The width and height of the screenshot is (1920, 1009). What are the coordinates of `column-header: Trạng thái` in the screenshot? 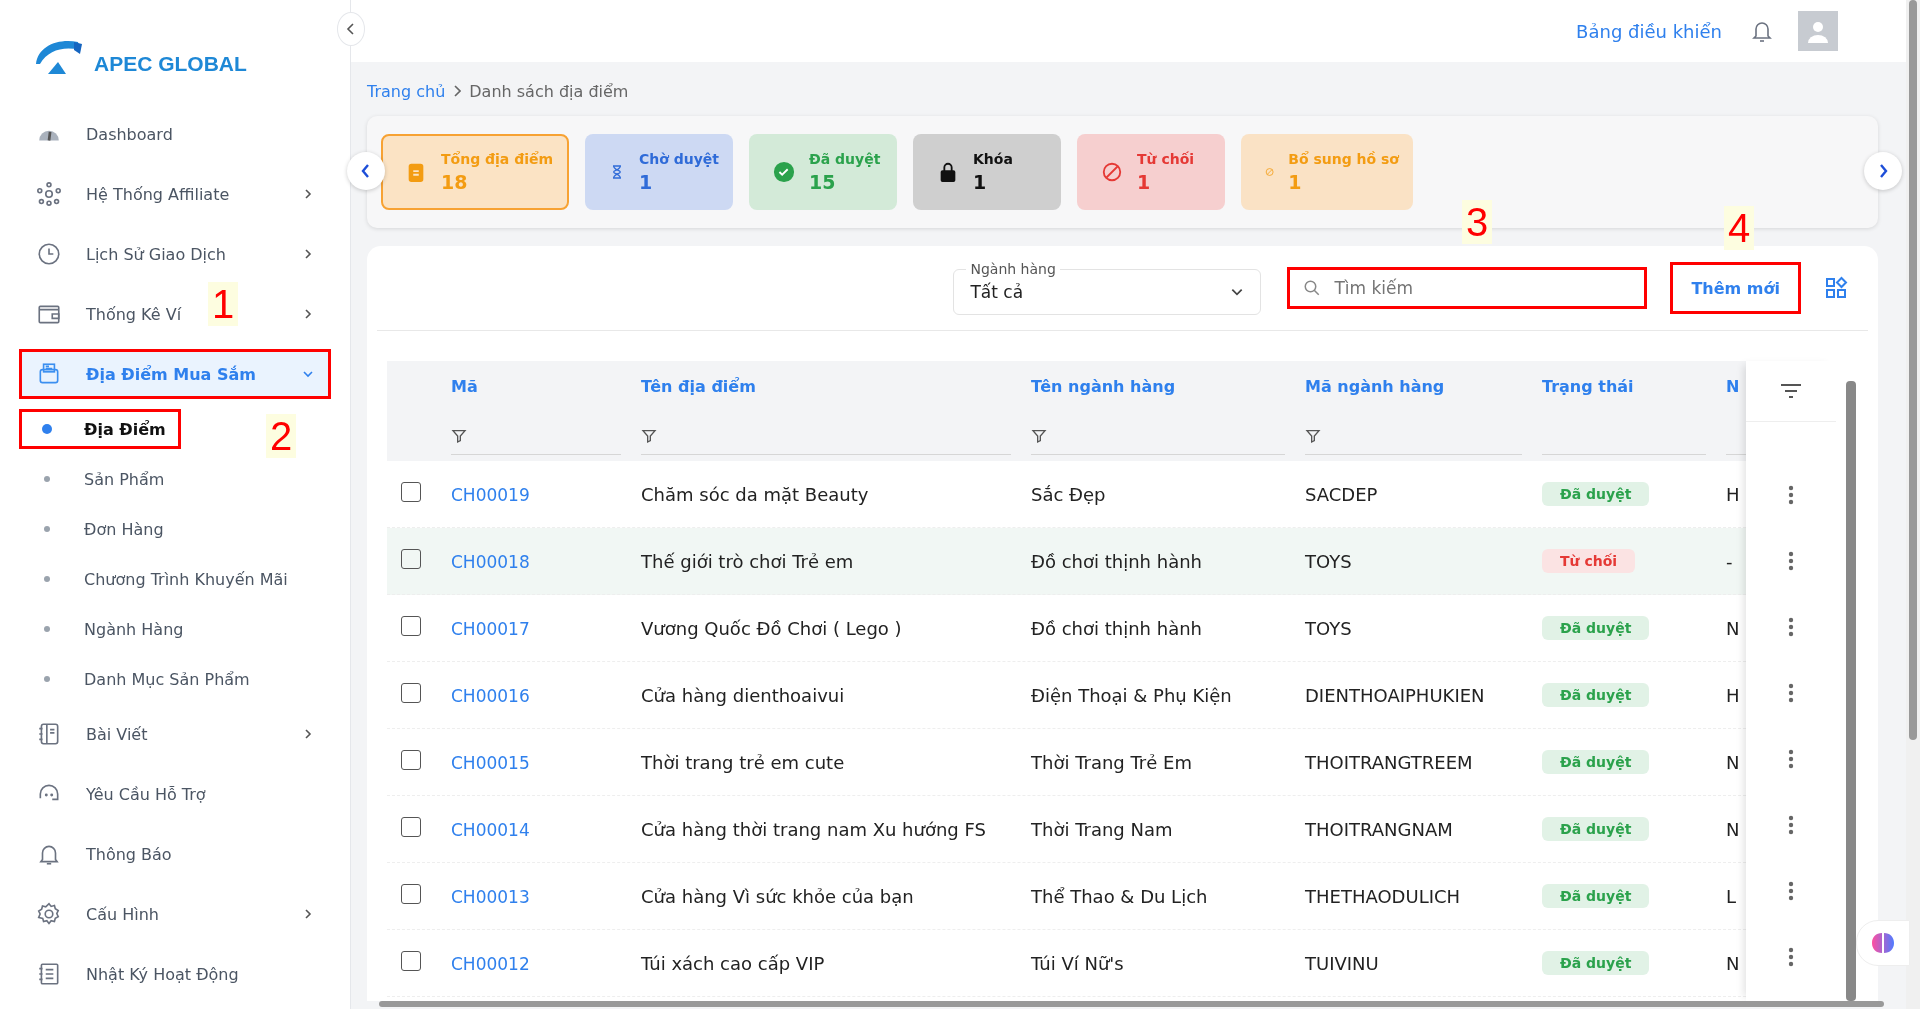 It's located at (1624, 386).